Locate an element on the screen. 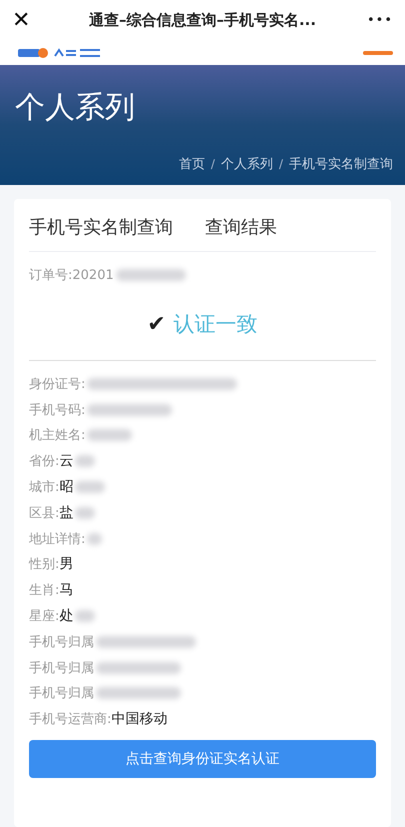 This screenshot has width=405, height=827. field-value: 中国移动 is located at coordinates (139, 719).